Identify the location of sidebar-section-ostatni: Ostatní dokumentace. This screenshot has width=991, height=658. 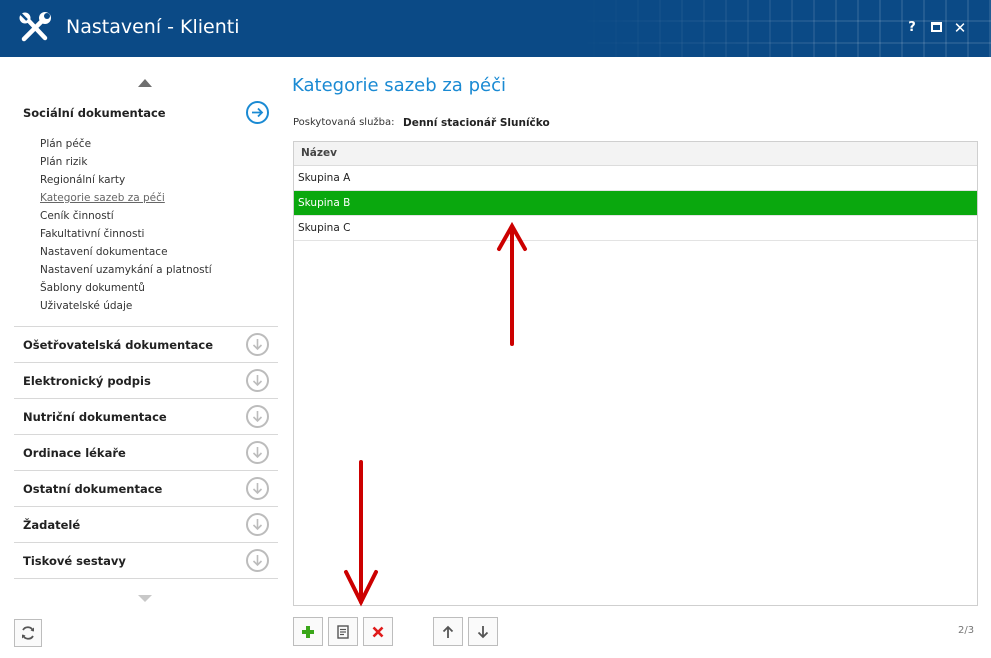
(146, 488).